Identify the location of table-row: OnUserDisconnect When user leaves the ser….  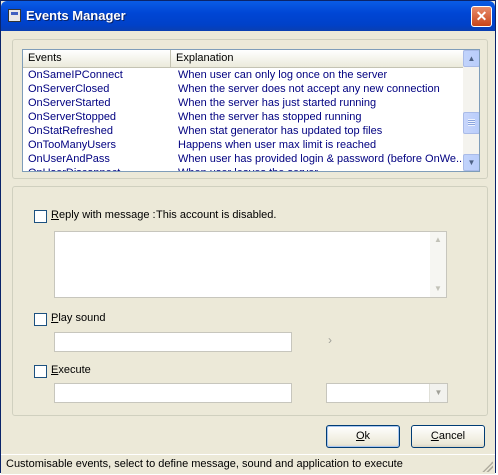
(243, 168).